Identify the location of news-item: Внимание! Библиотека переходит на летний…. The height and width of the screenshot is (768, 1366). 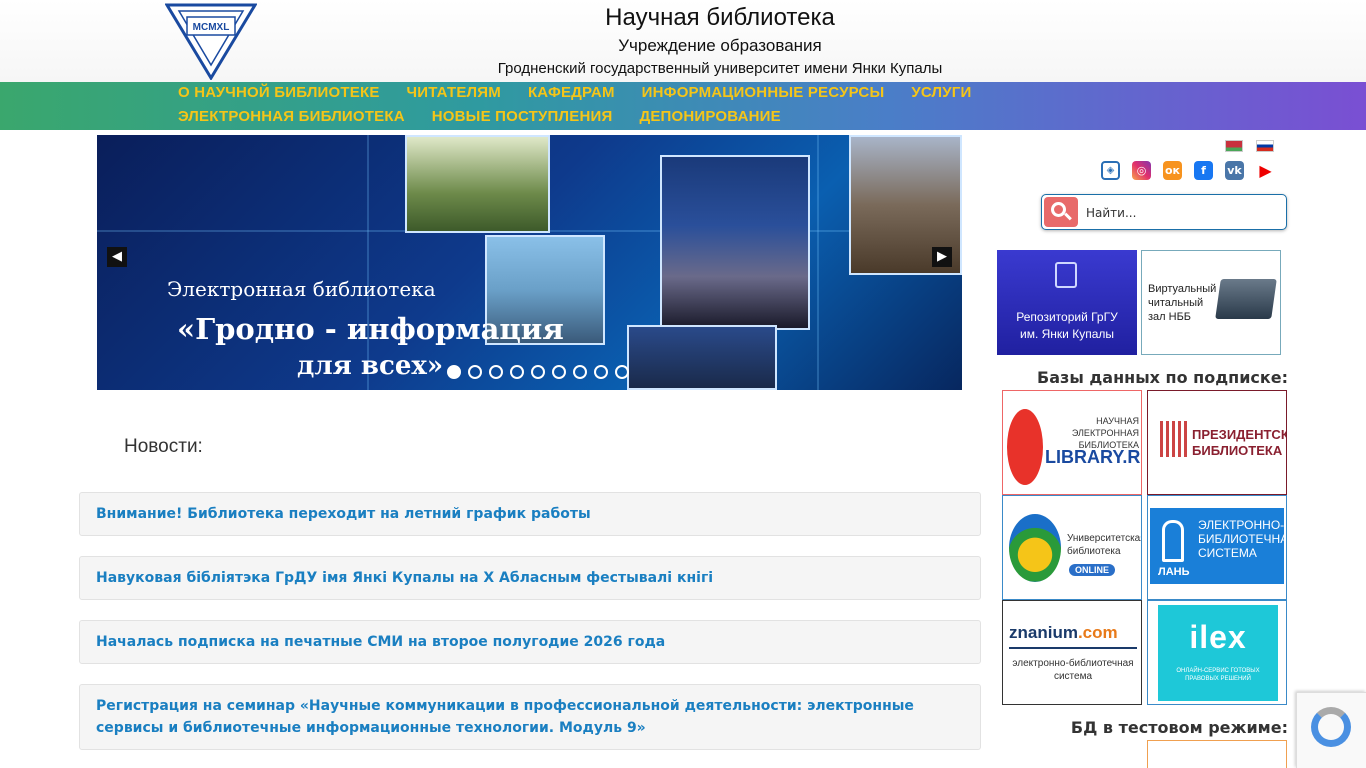
(530, 514).